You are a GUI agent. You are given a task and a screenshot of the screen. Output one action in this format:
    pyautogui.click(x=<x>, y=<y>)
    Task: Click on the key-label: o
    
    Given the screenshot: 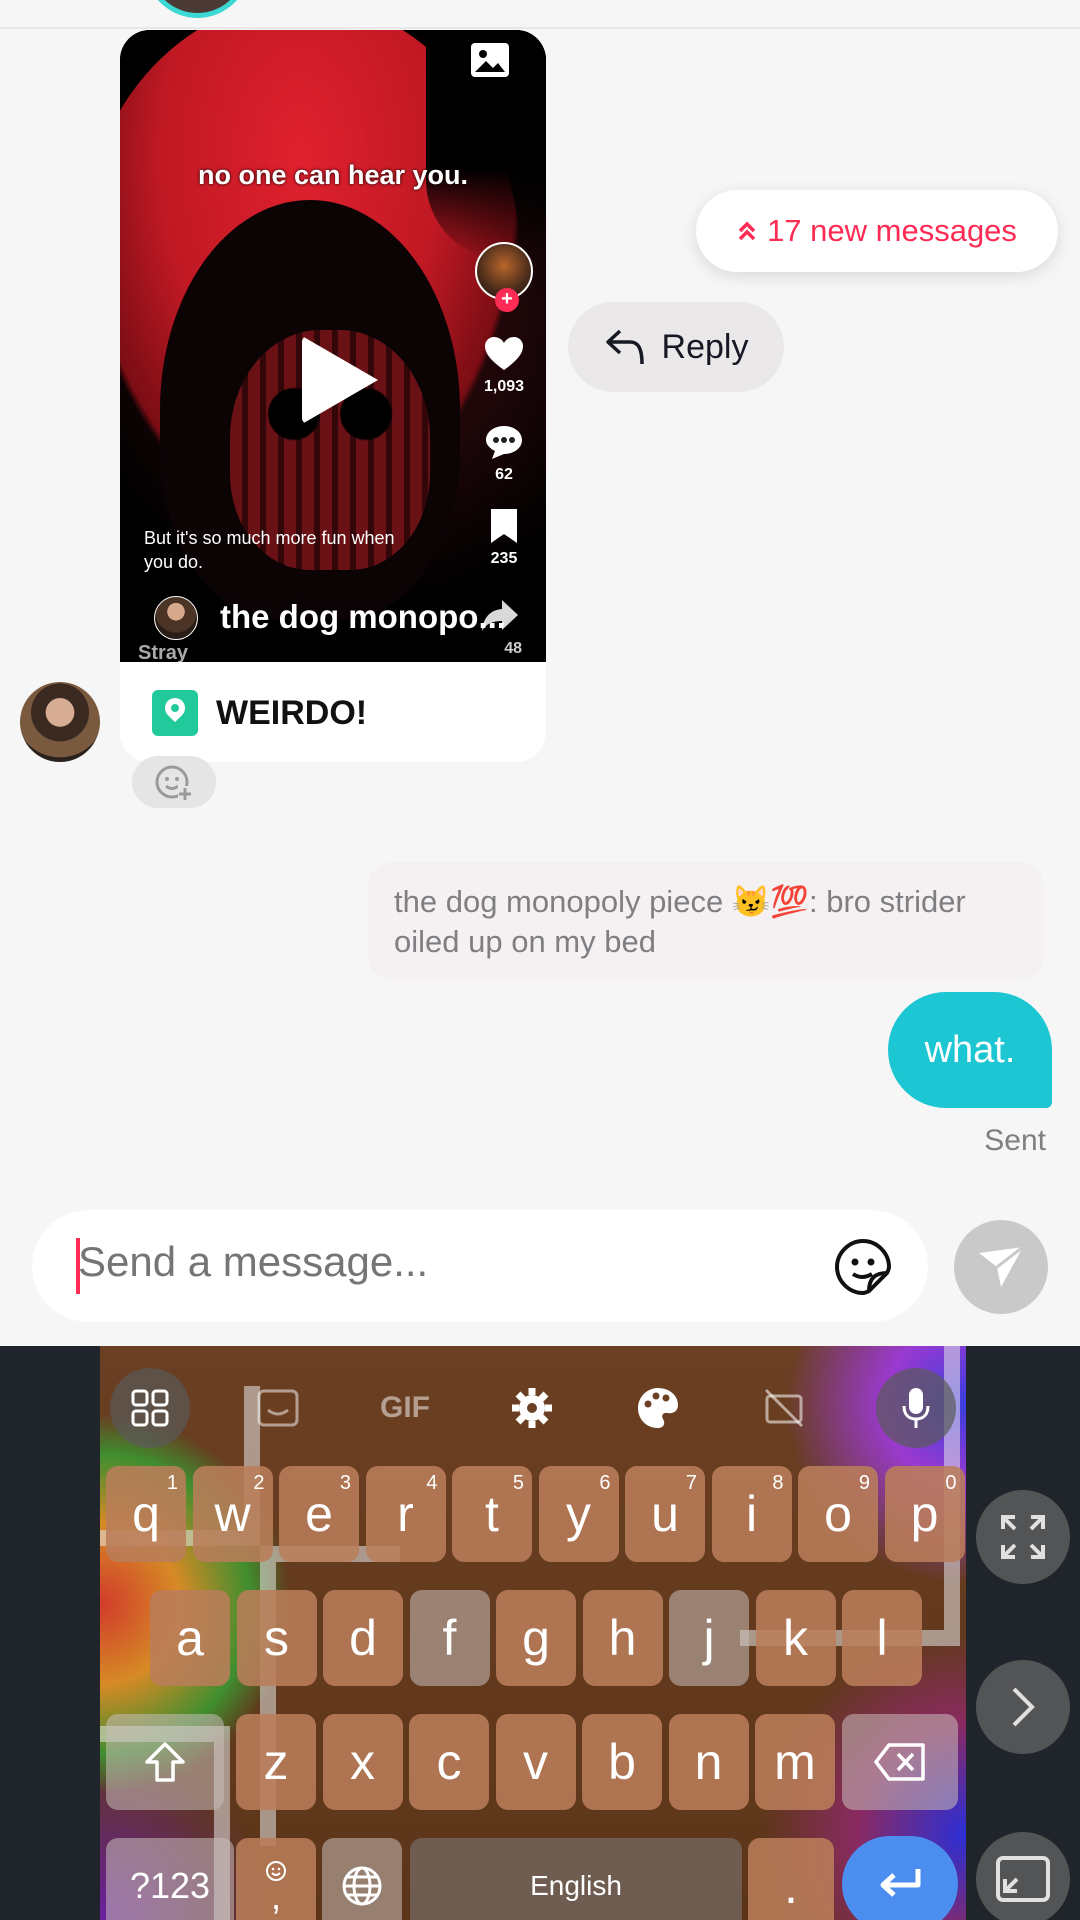 What is the action you would take?
    pyautogui.click(x=838, y=1514)
    